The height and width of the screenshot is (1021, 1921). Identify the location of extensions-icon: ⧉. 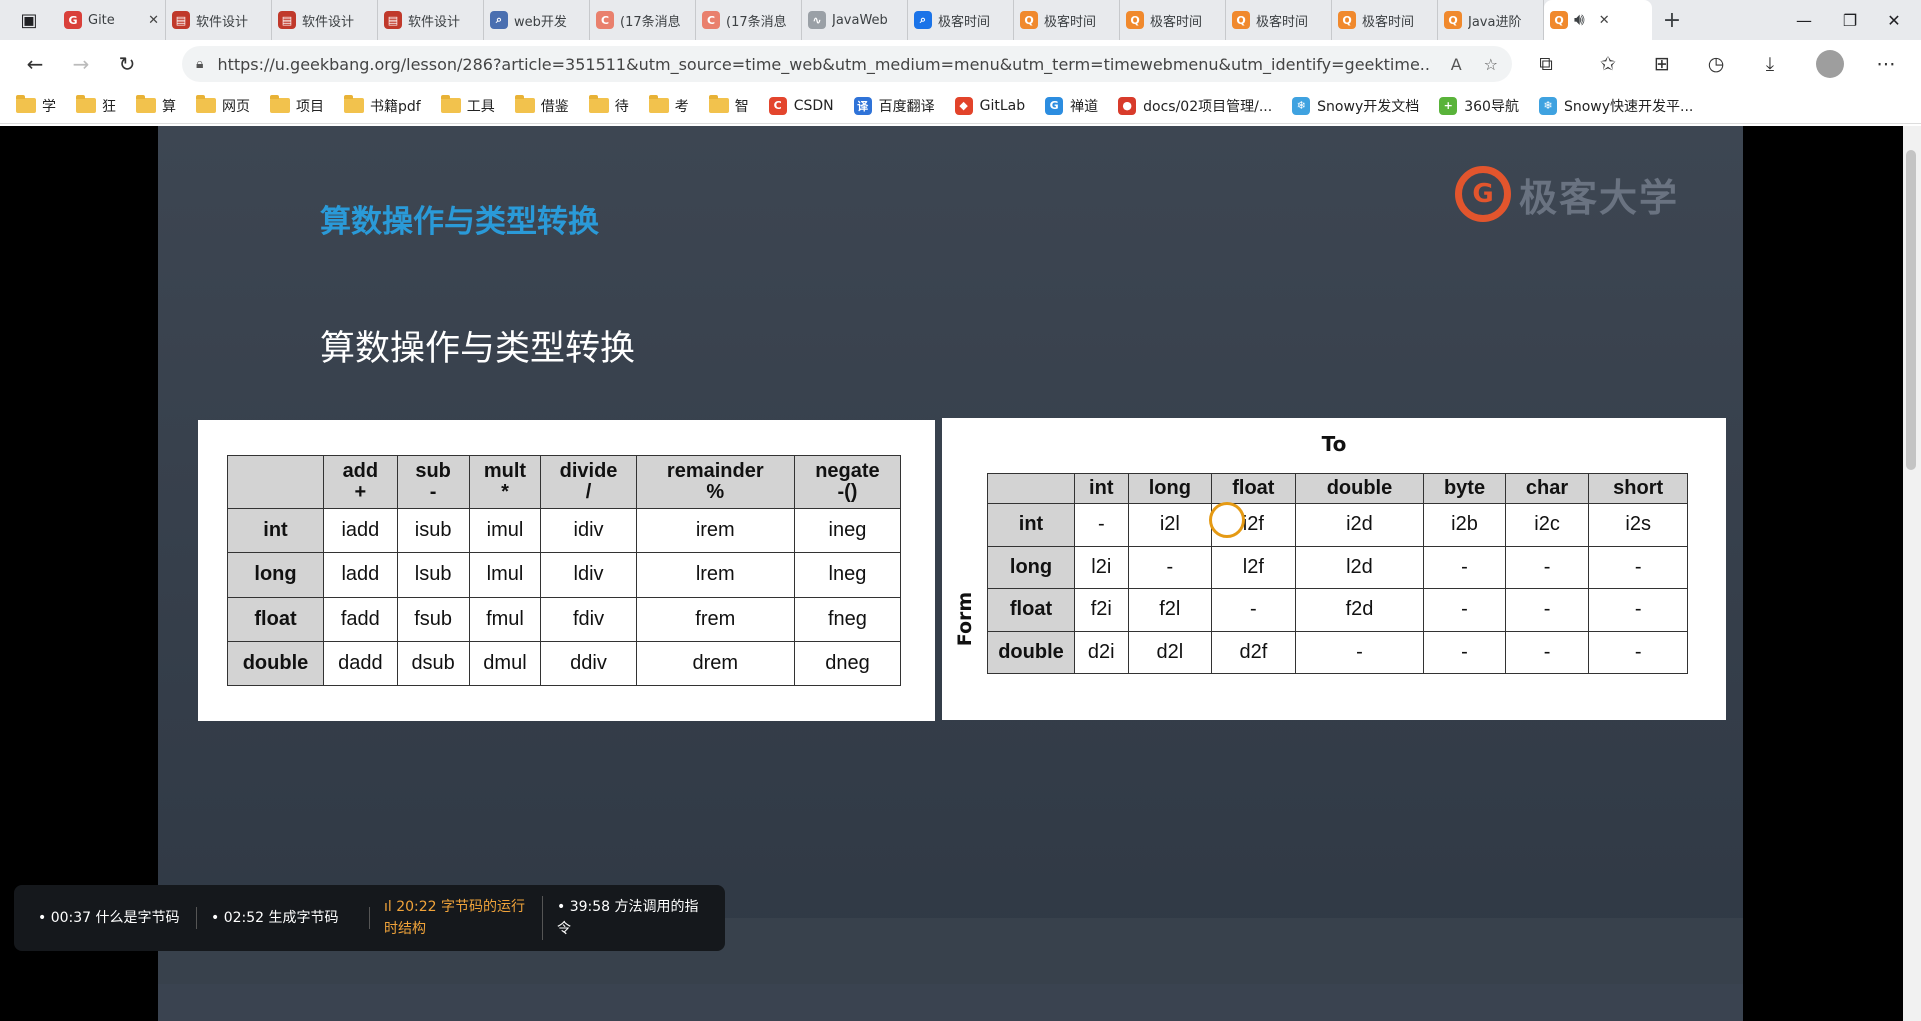
(1546, 64).